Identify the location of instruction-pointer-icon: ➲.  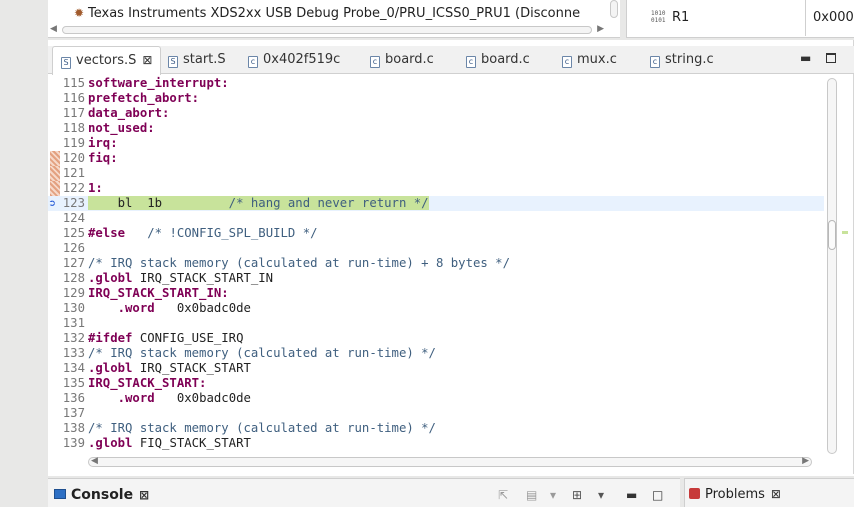
(52, 203).